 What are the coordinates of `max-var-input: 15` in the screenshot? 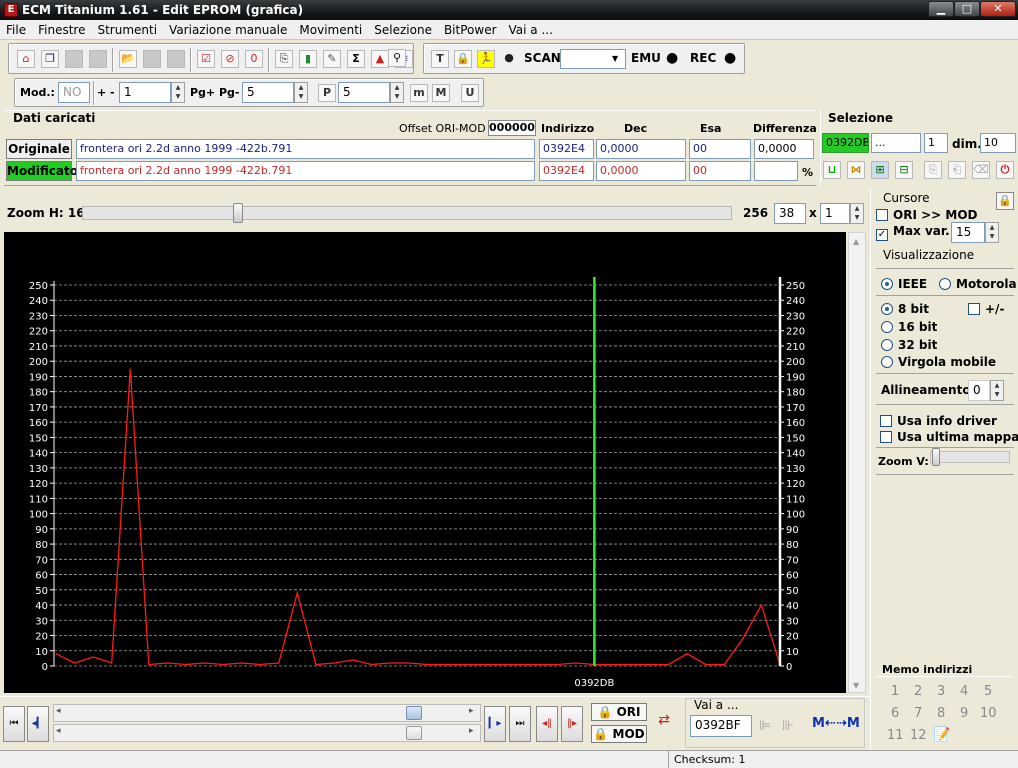 It's located at (968, 232).